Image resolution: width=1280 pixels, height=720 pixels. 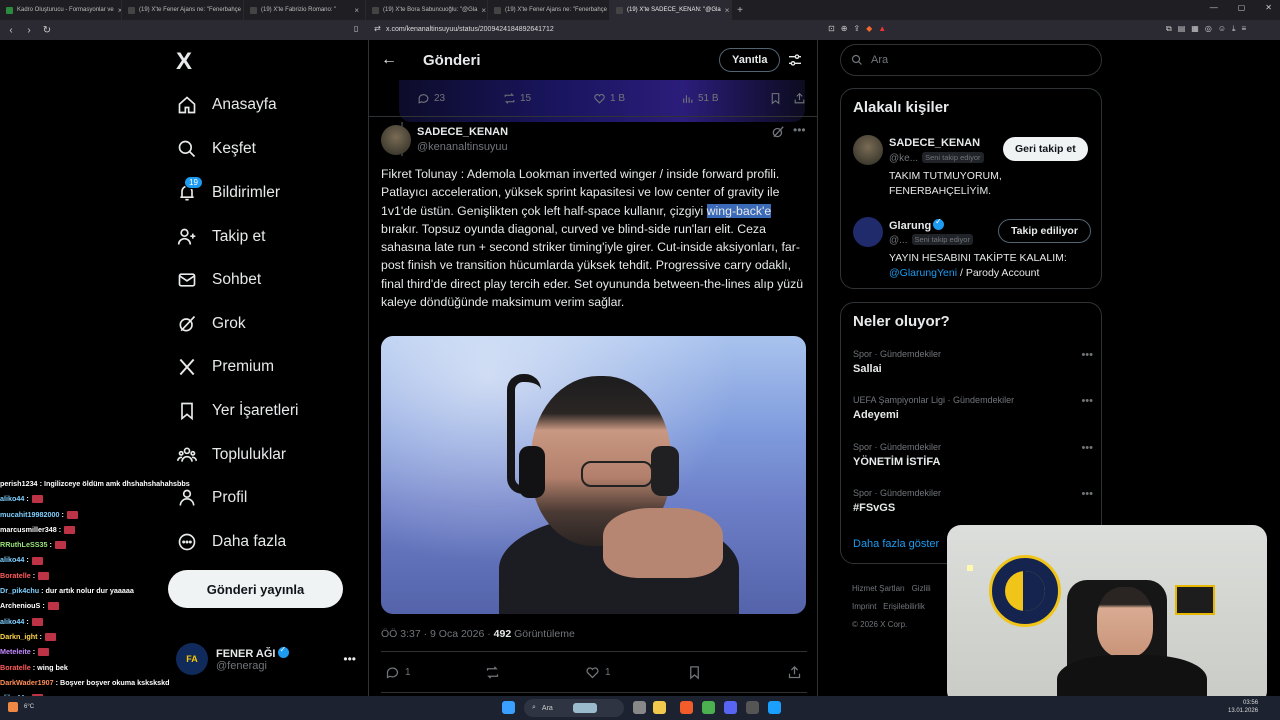 I want to click on trend-item: Spor · Gündemdekiler #FSvGS •••, so click(x=973, y=501).